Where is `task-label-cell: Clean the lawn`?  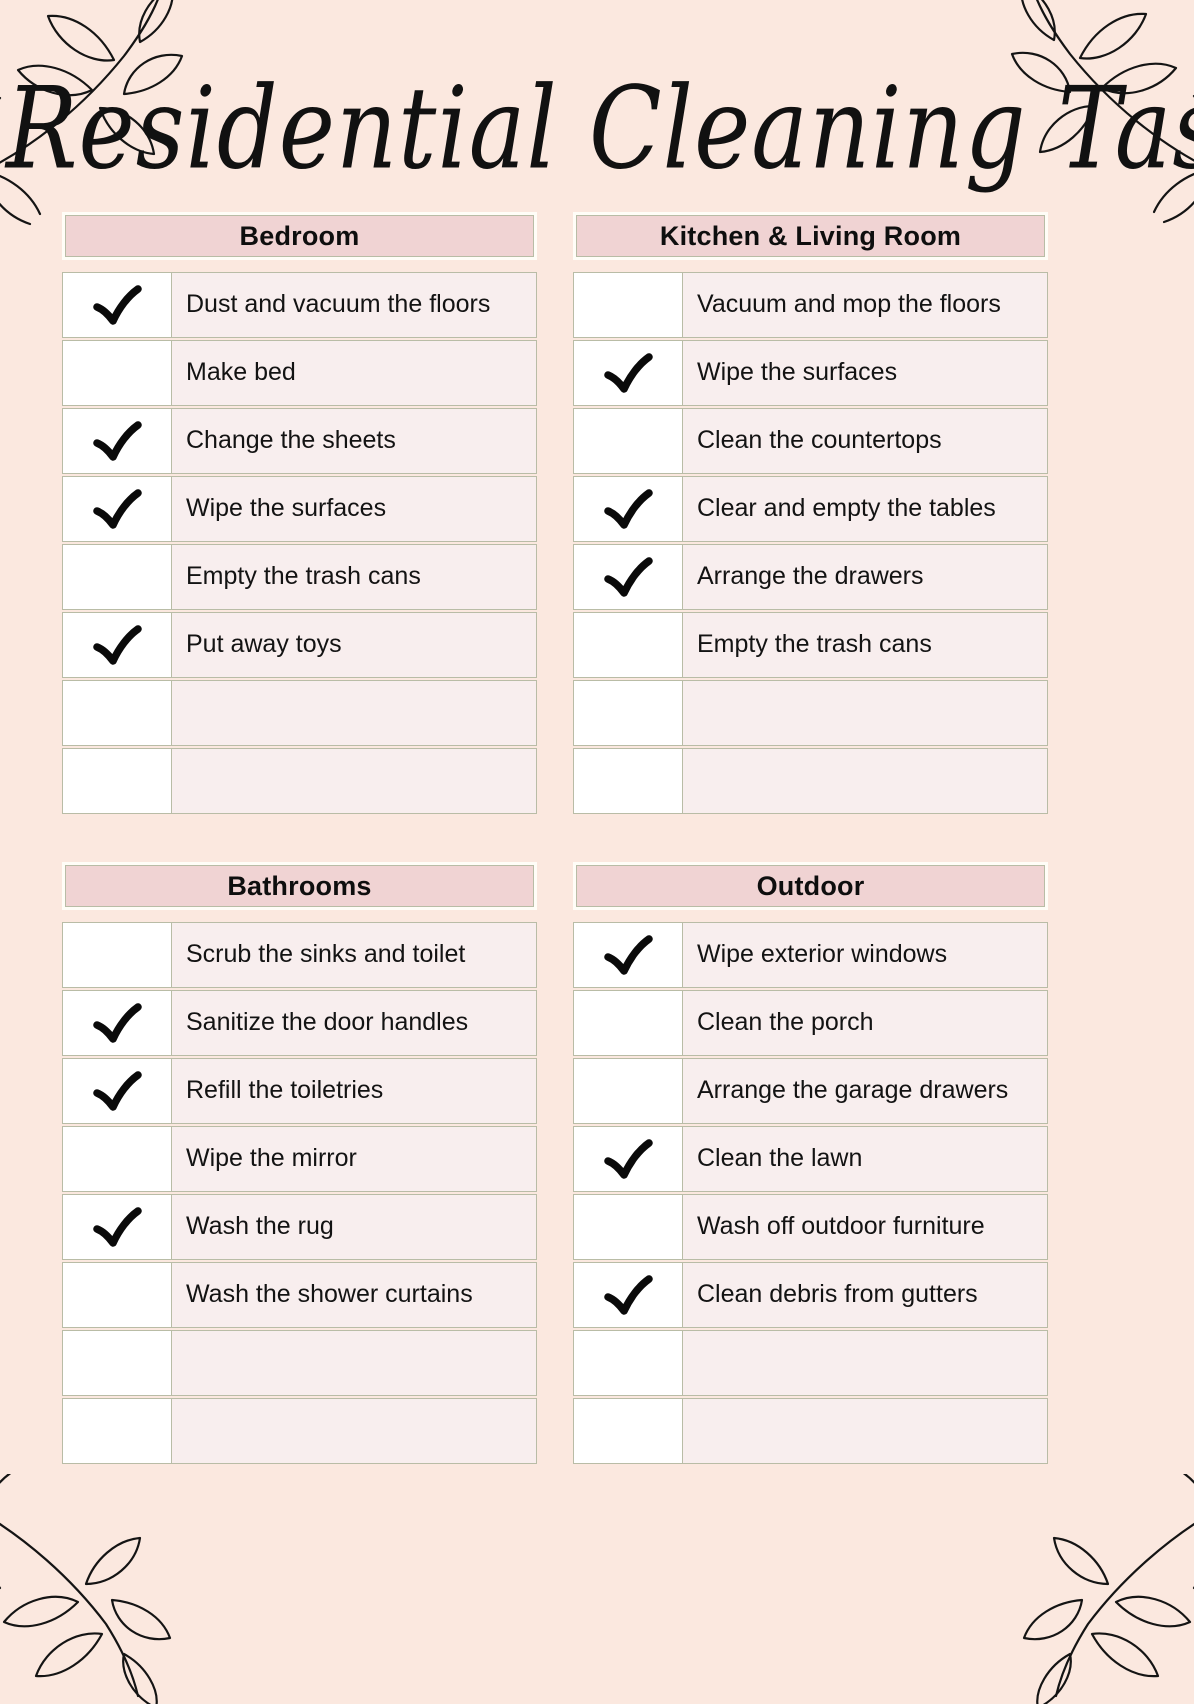 task-label-cell: Clean the lawn is located at coordinates (865, 1159).